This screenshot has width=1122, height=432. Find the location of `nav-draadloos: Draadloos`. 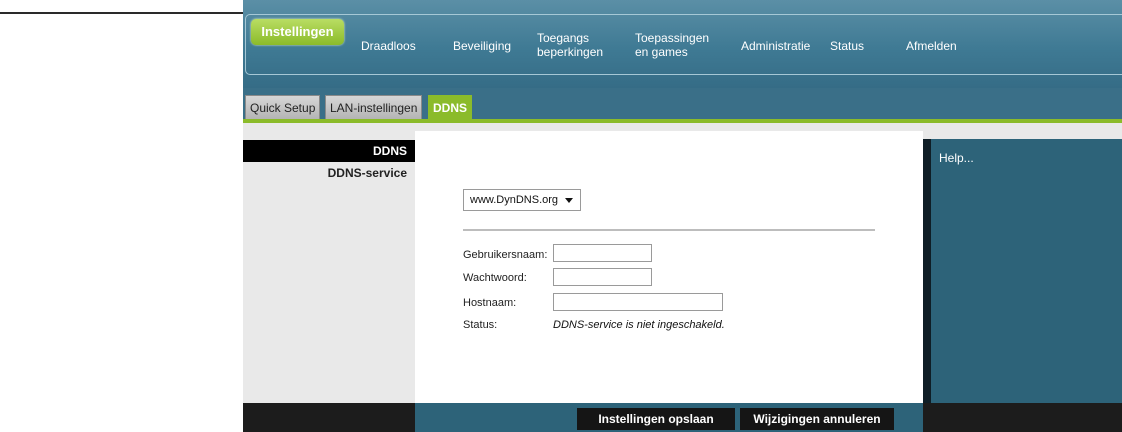

nav-draadloos: Draadloos is located at coordinates (388, 46).